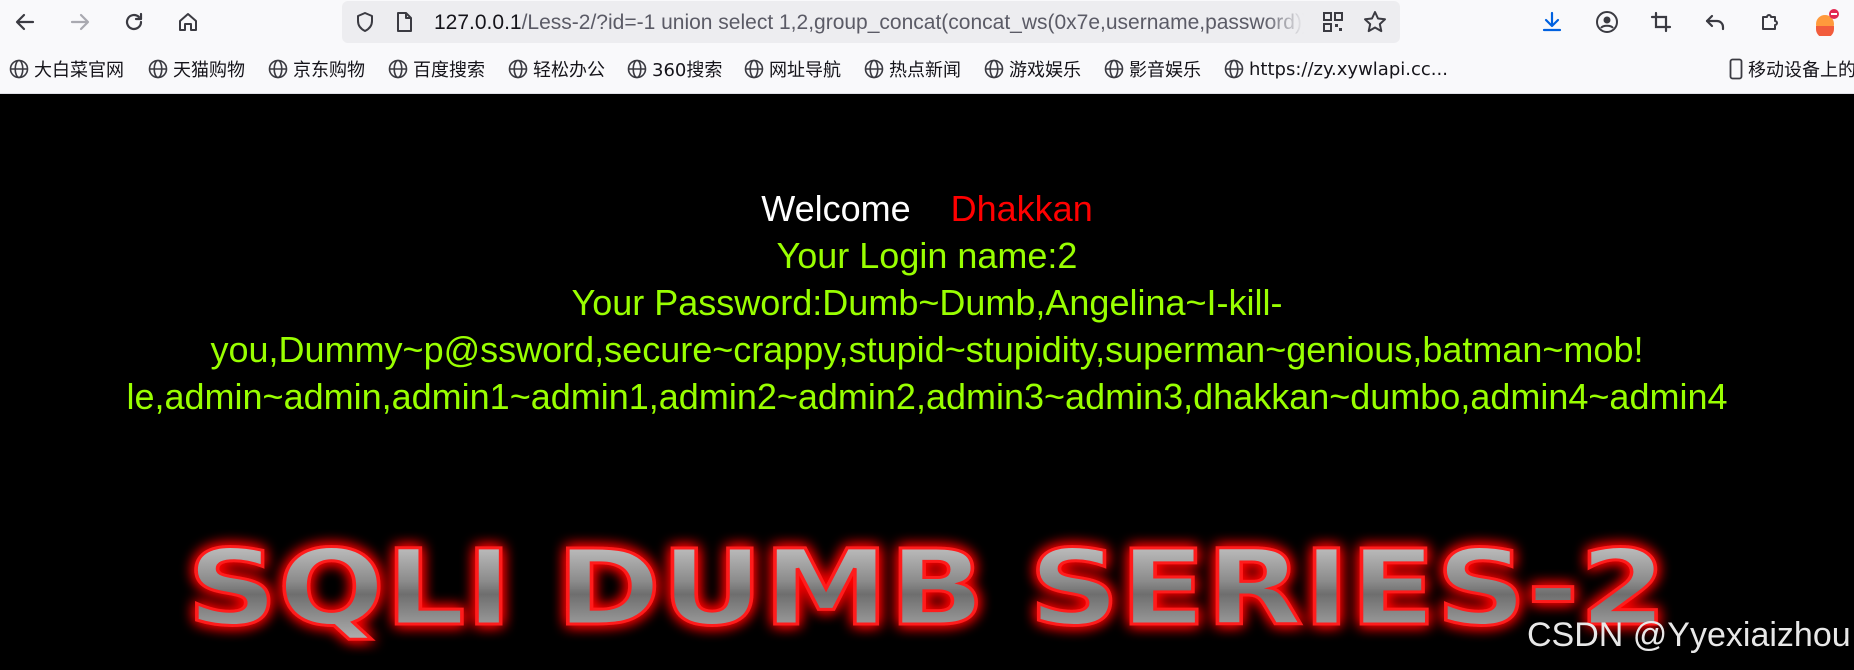 The height and width of the screenshot is (670, 1854). I want to click on undo-button, so click(1715, 22).